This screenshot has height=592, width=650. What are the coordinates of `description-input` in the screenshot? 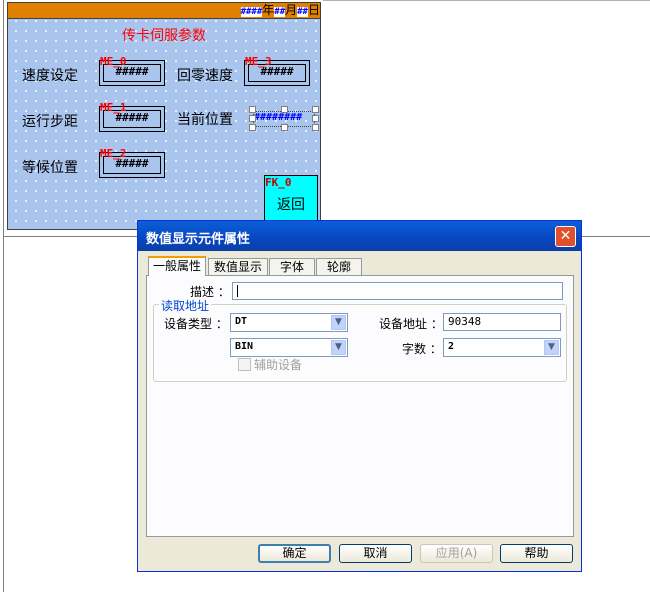 It's located at (397, 291).